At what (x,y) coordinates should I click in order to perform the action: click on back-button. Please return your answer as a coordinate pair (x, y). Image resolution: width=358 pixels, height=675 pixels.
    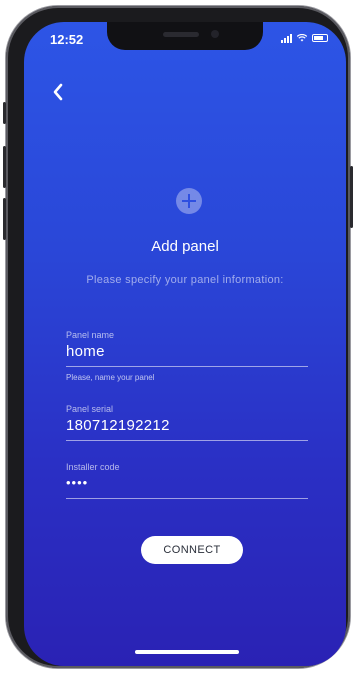
    Looking at the image, I should click on (59, 92).